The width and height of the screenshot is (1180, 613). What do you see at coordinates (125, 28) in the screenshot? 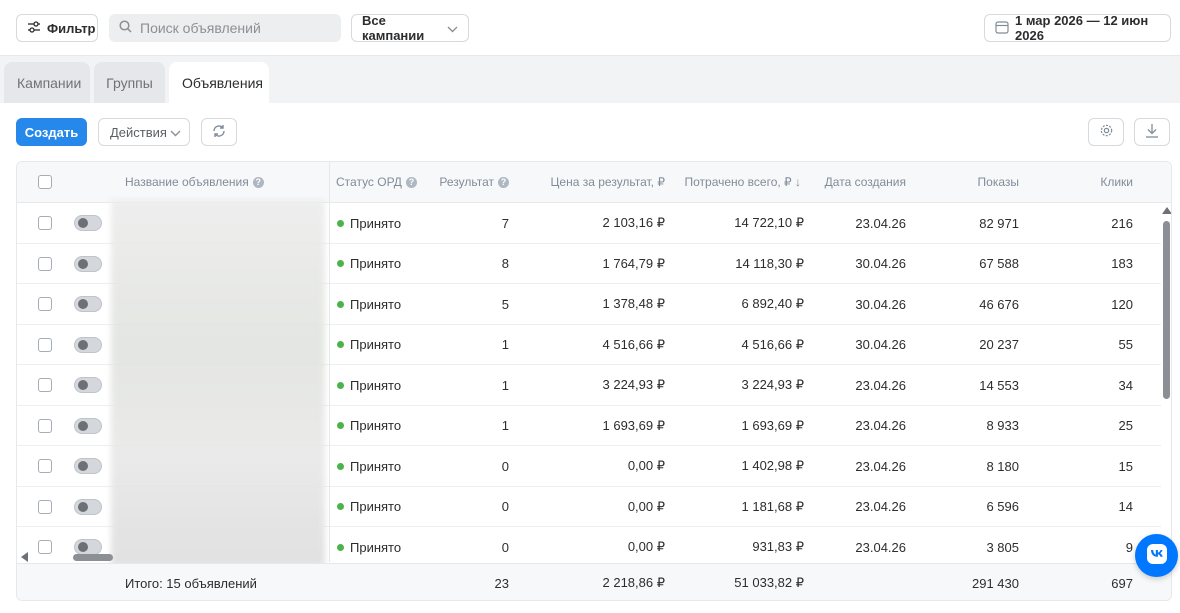
I see `search-icon` at bounding box center [125, 28].